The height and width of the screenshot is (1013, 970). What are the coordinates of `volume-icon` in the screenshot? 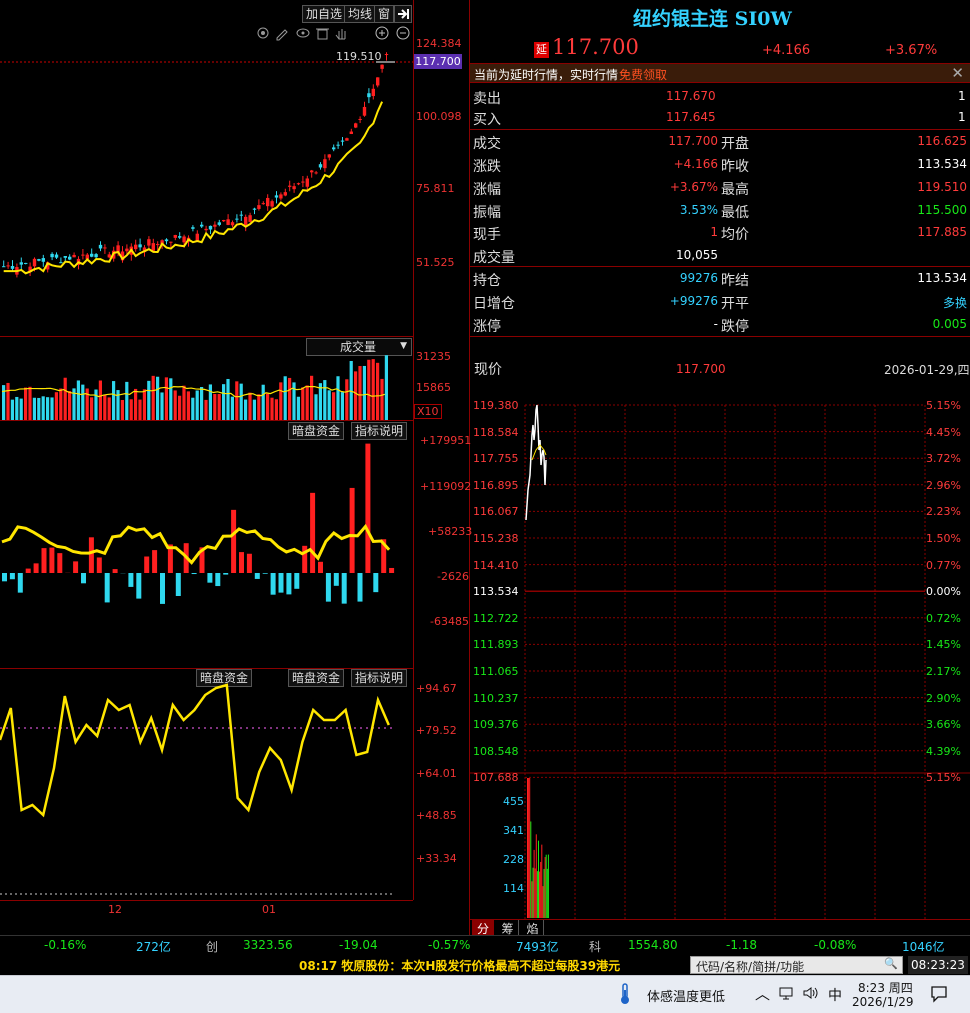 It's located at (810, 994).